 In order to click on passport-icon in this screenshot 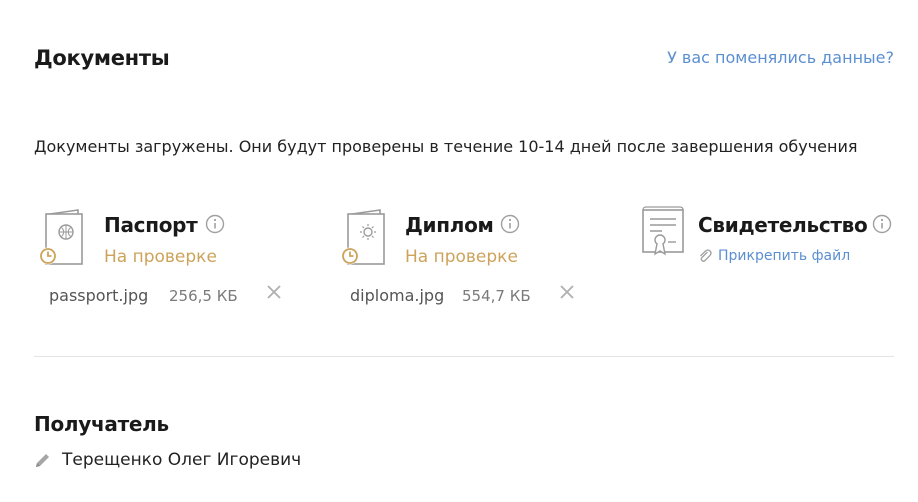, I will do `click(61, 237)`.